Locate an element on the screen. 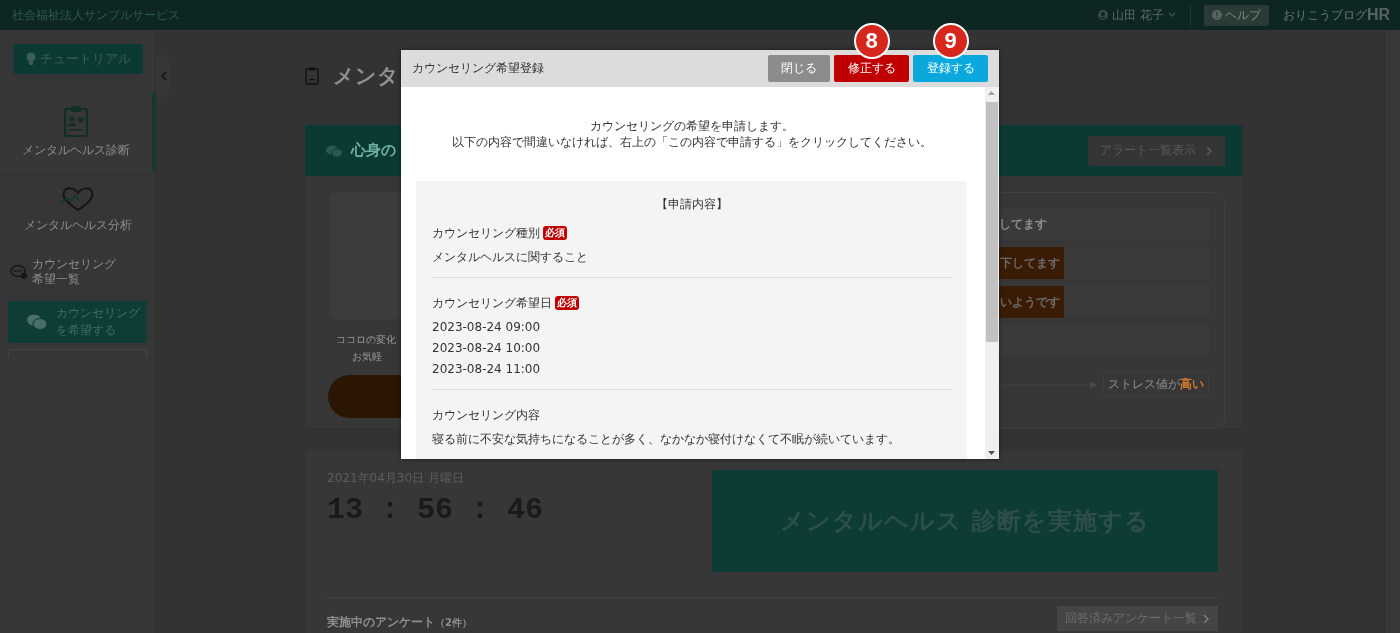  edit-button: 修正する is located at coordinates (871, 68).